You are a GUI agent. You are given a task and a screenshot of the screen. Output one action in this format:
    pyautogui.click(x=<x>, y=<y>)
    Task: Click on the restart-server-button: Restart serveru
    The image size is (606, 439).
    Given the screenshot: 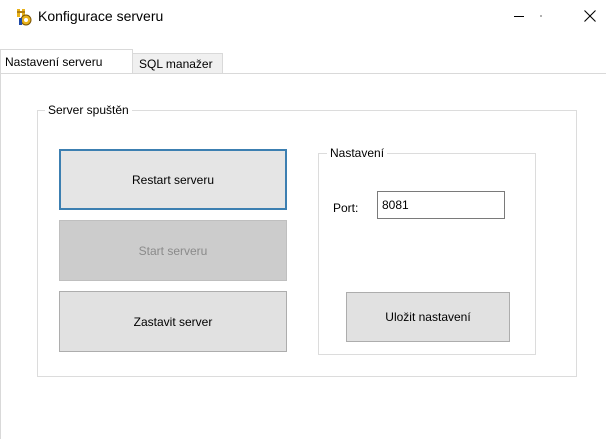 What is the action you would take?
    pyautogui.click(x=173, y=179)
    